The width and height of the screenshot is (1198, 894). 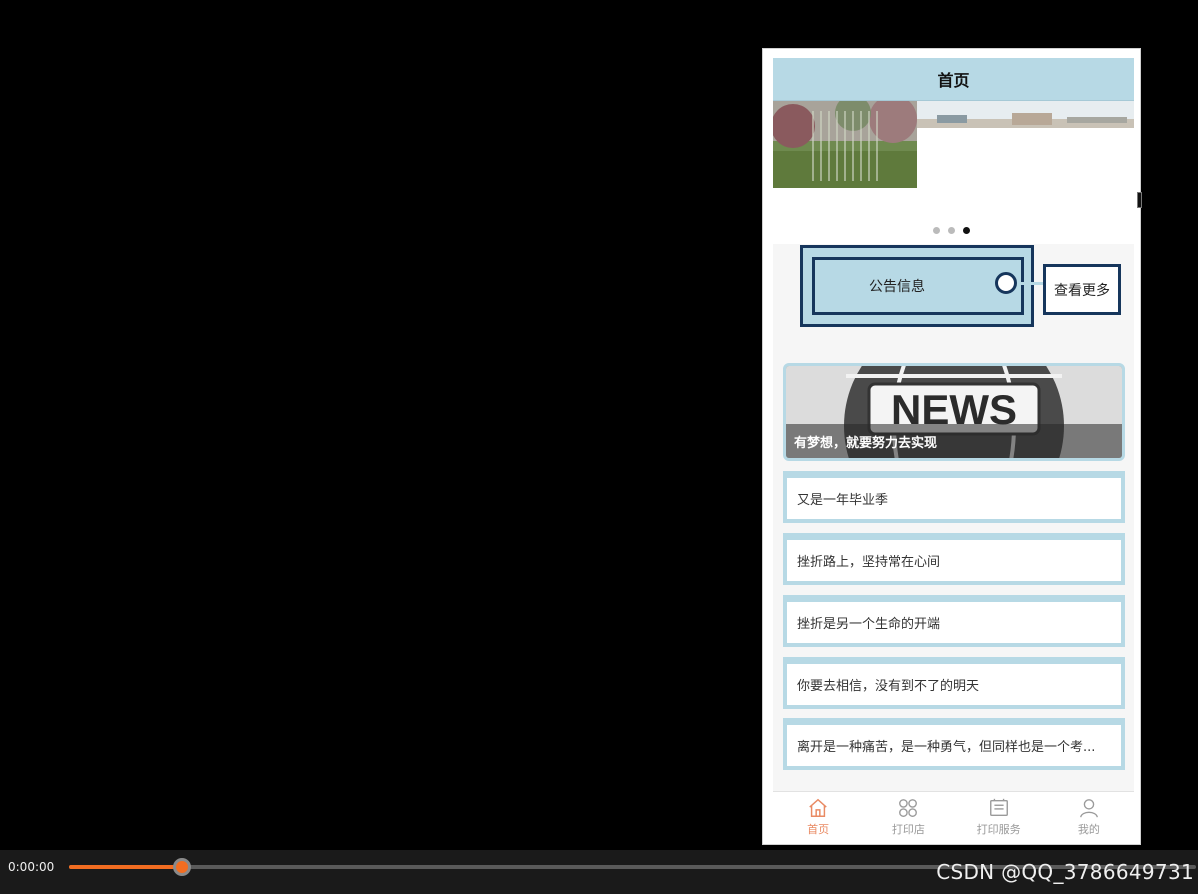 I want to click on print-service-icon, so click(x=998, y=807).